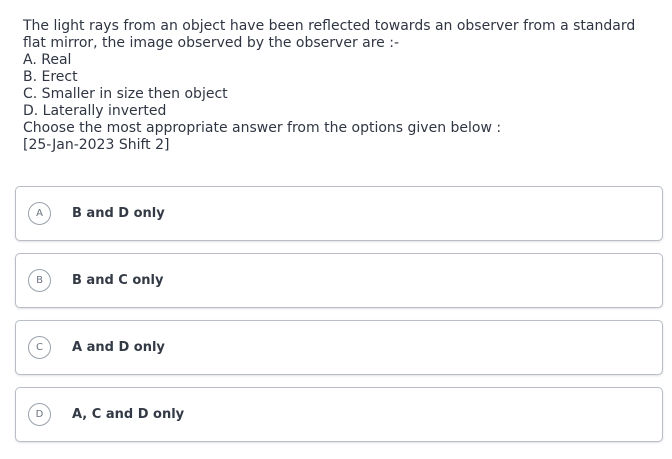 This screenshot has width=672, height=459. I want to click on option-label: A and D only, so click(118, 347).